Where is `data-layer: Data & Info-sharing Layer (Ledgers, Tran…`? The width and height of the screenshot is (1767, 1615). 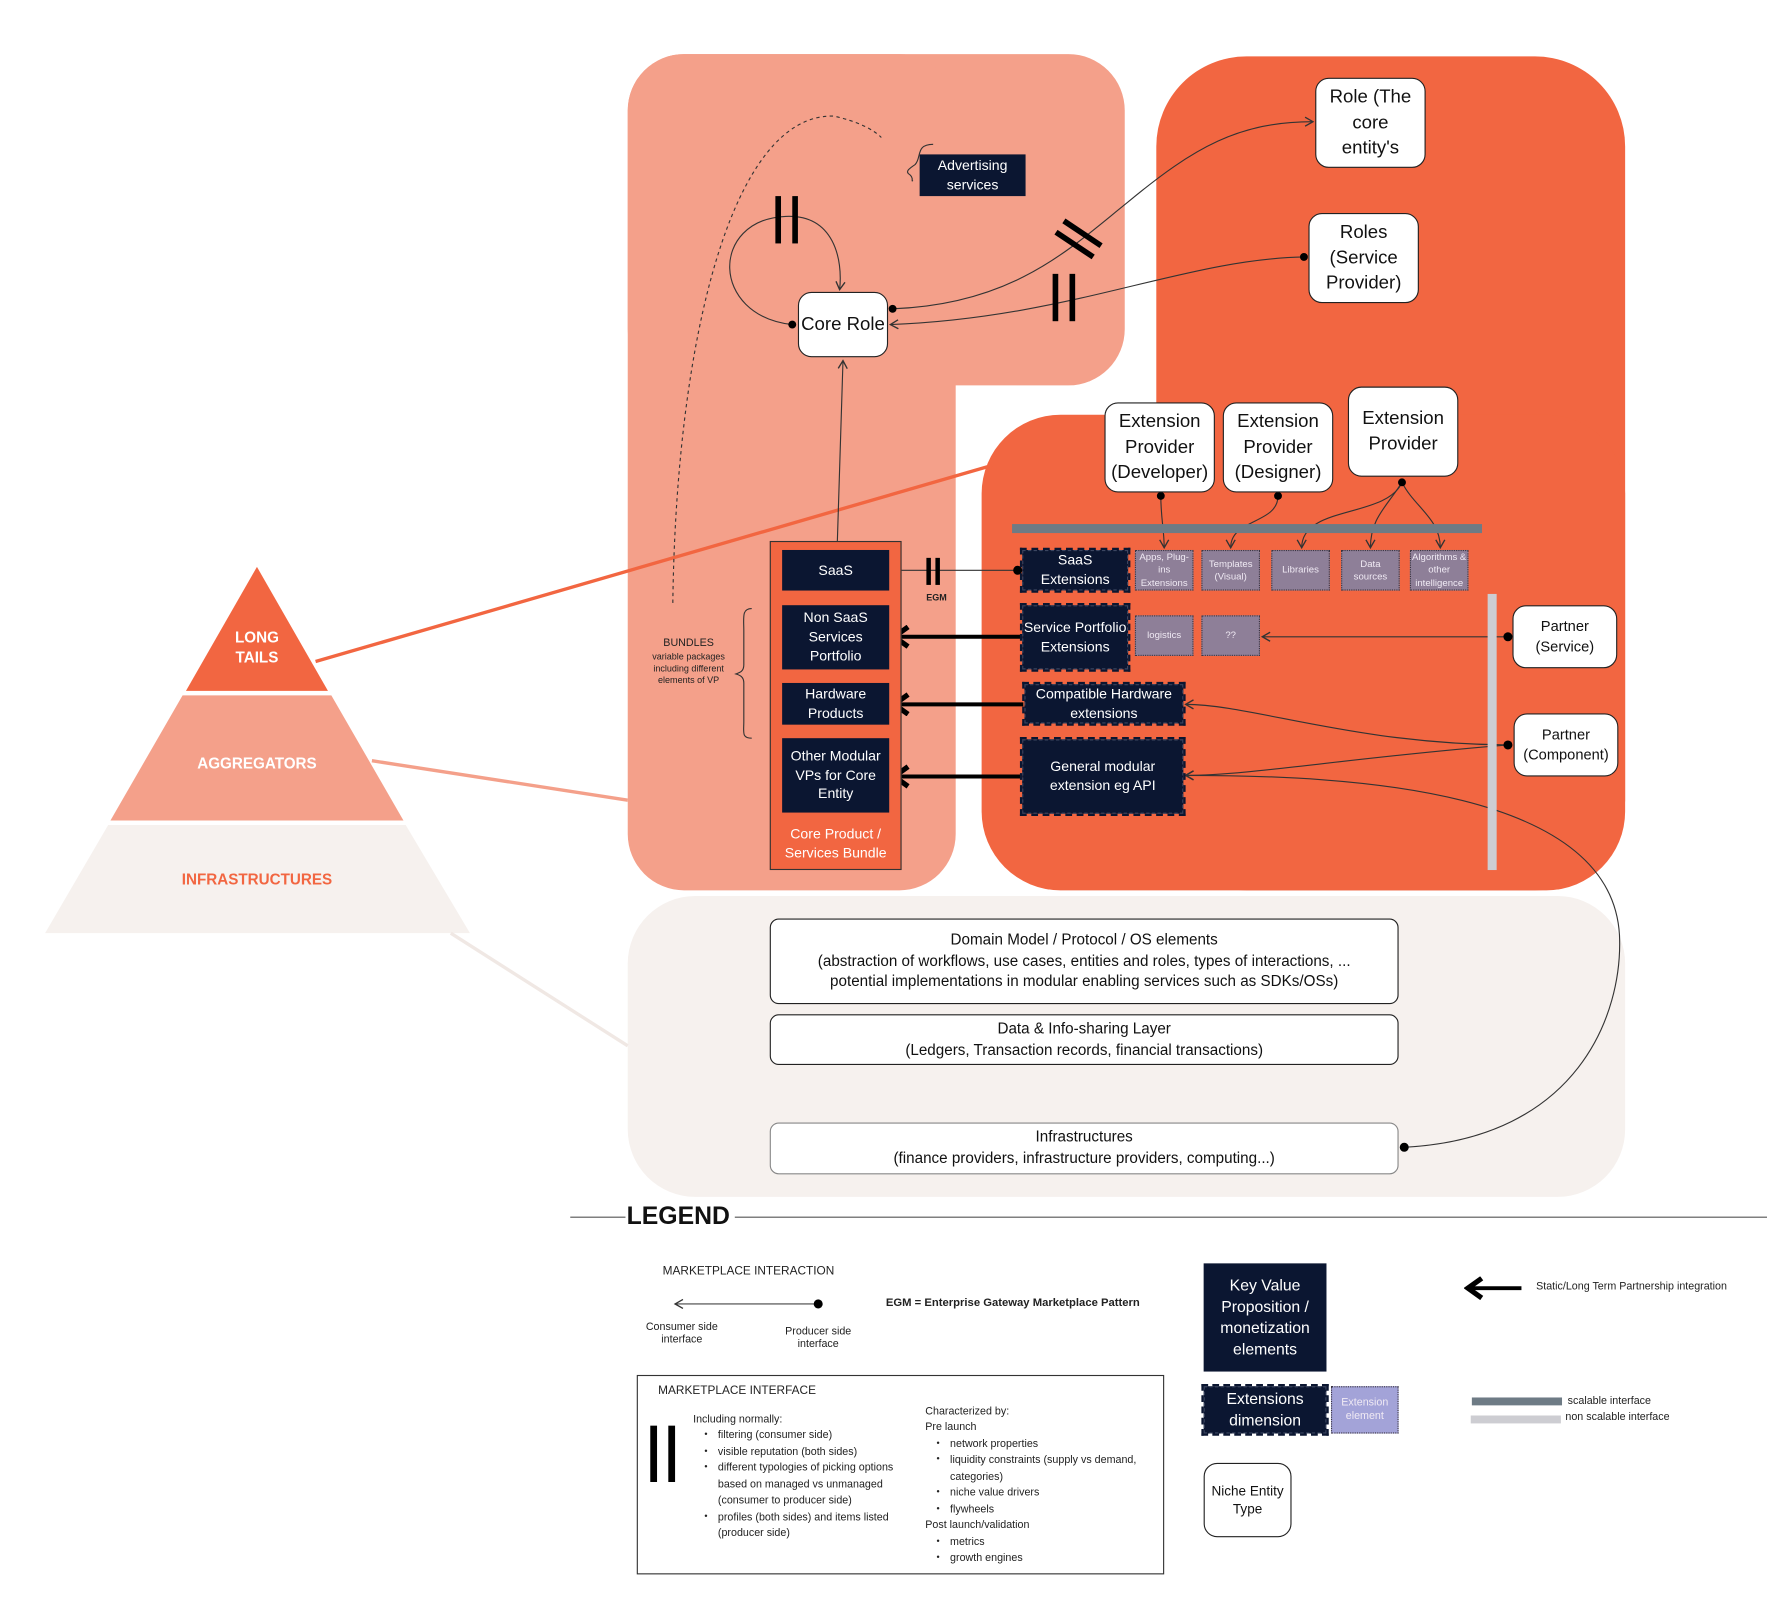 data-layer: Data & Info-sharing Layer (Ledgers, Tran… is located at coordinates (1084, 1040).